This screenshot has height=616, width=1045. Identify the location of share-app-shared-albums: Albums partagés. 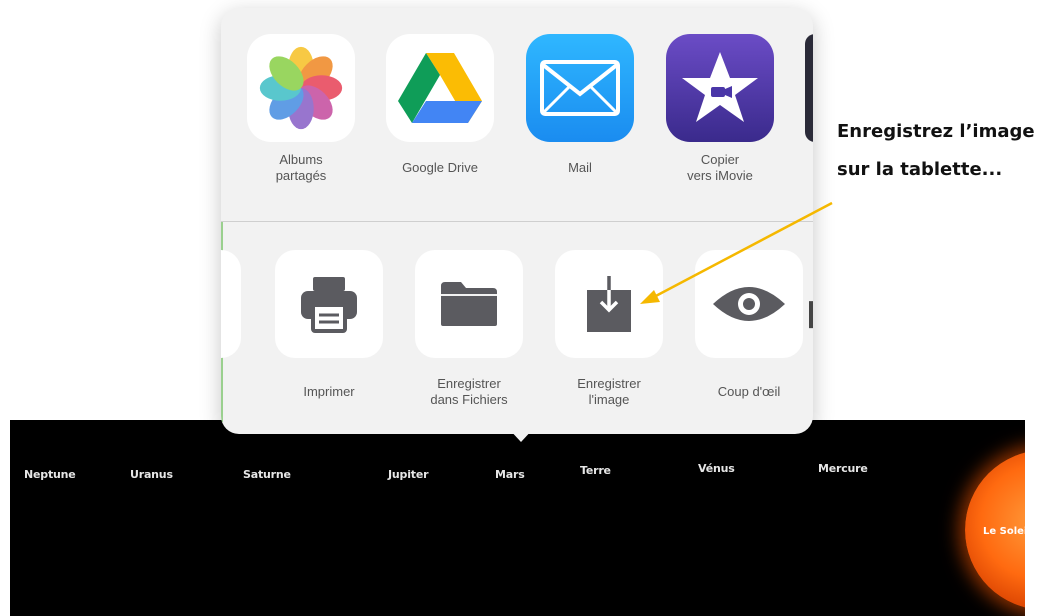
(301, 109).